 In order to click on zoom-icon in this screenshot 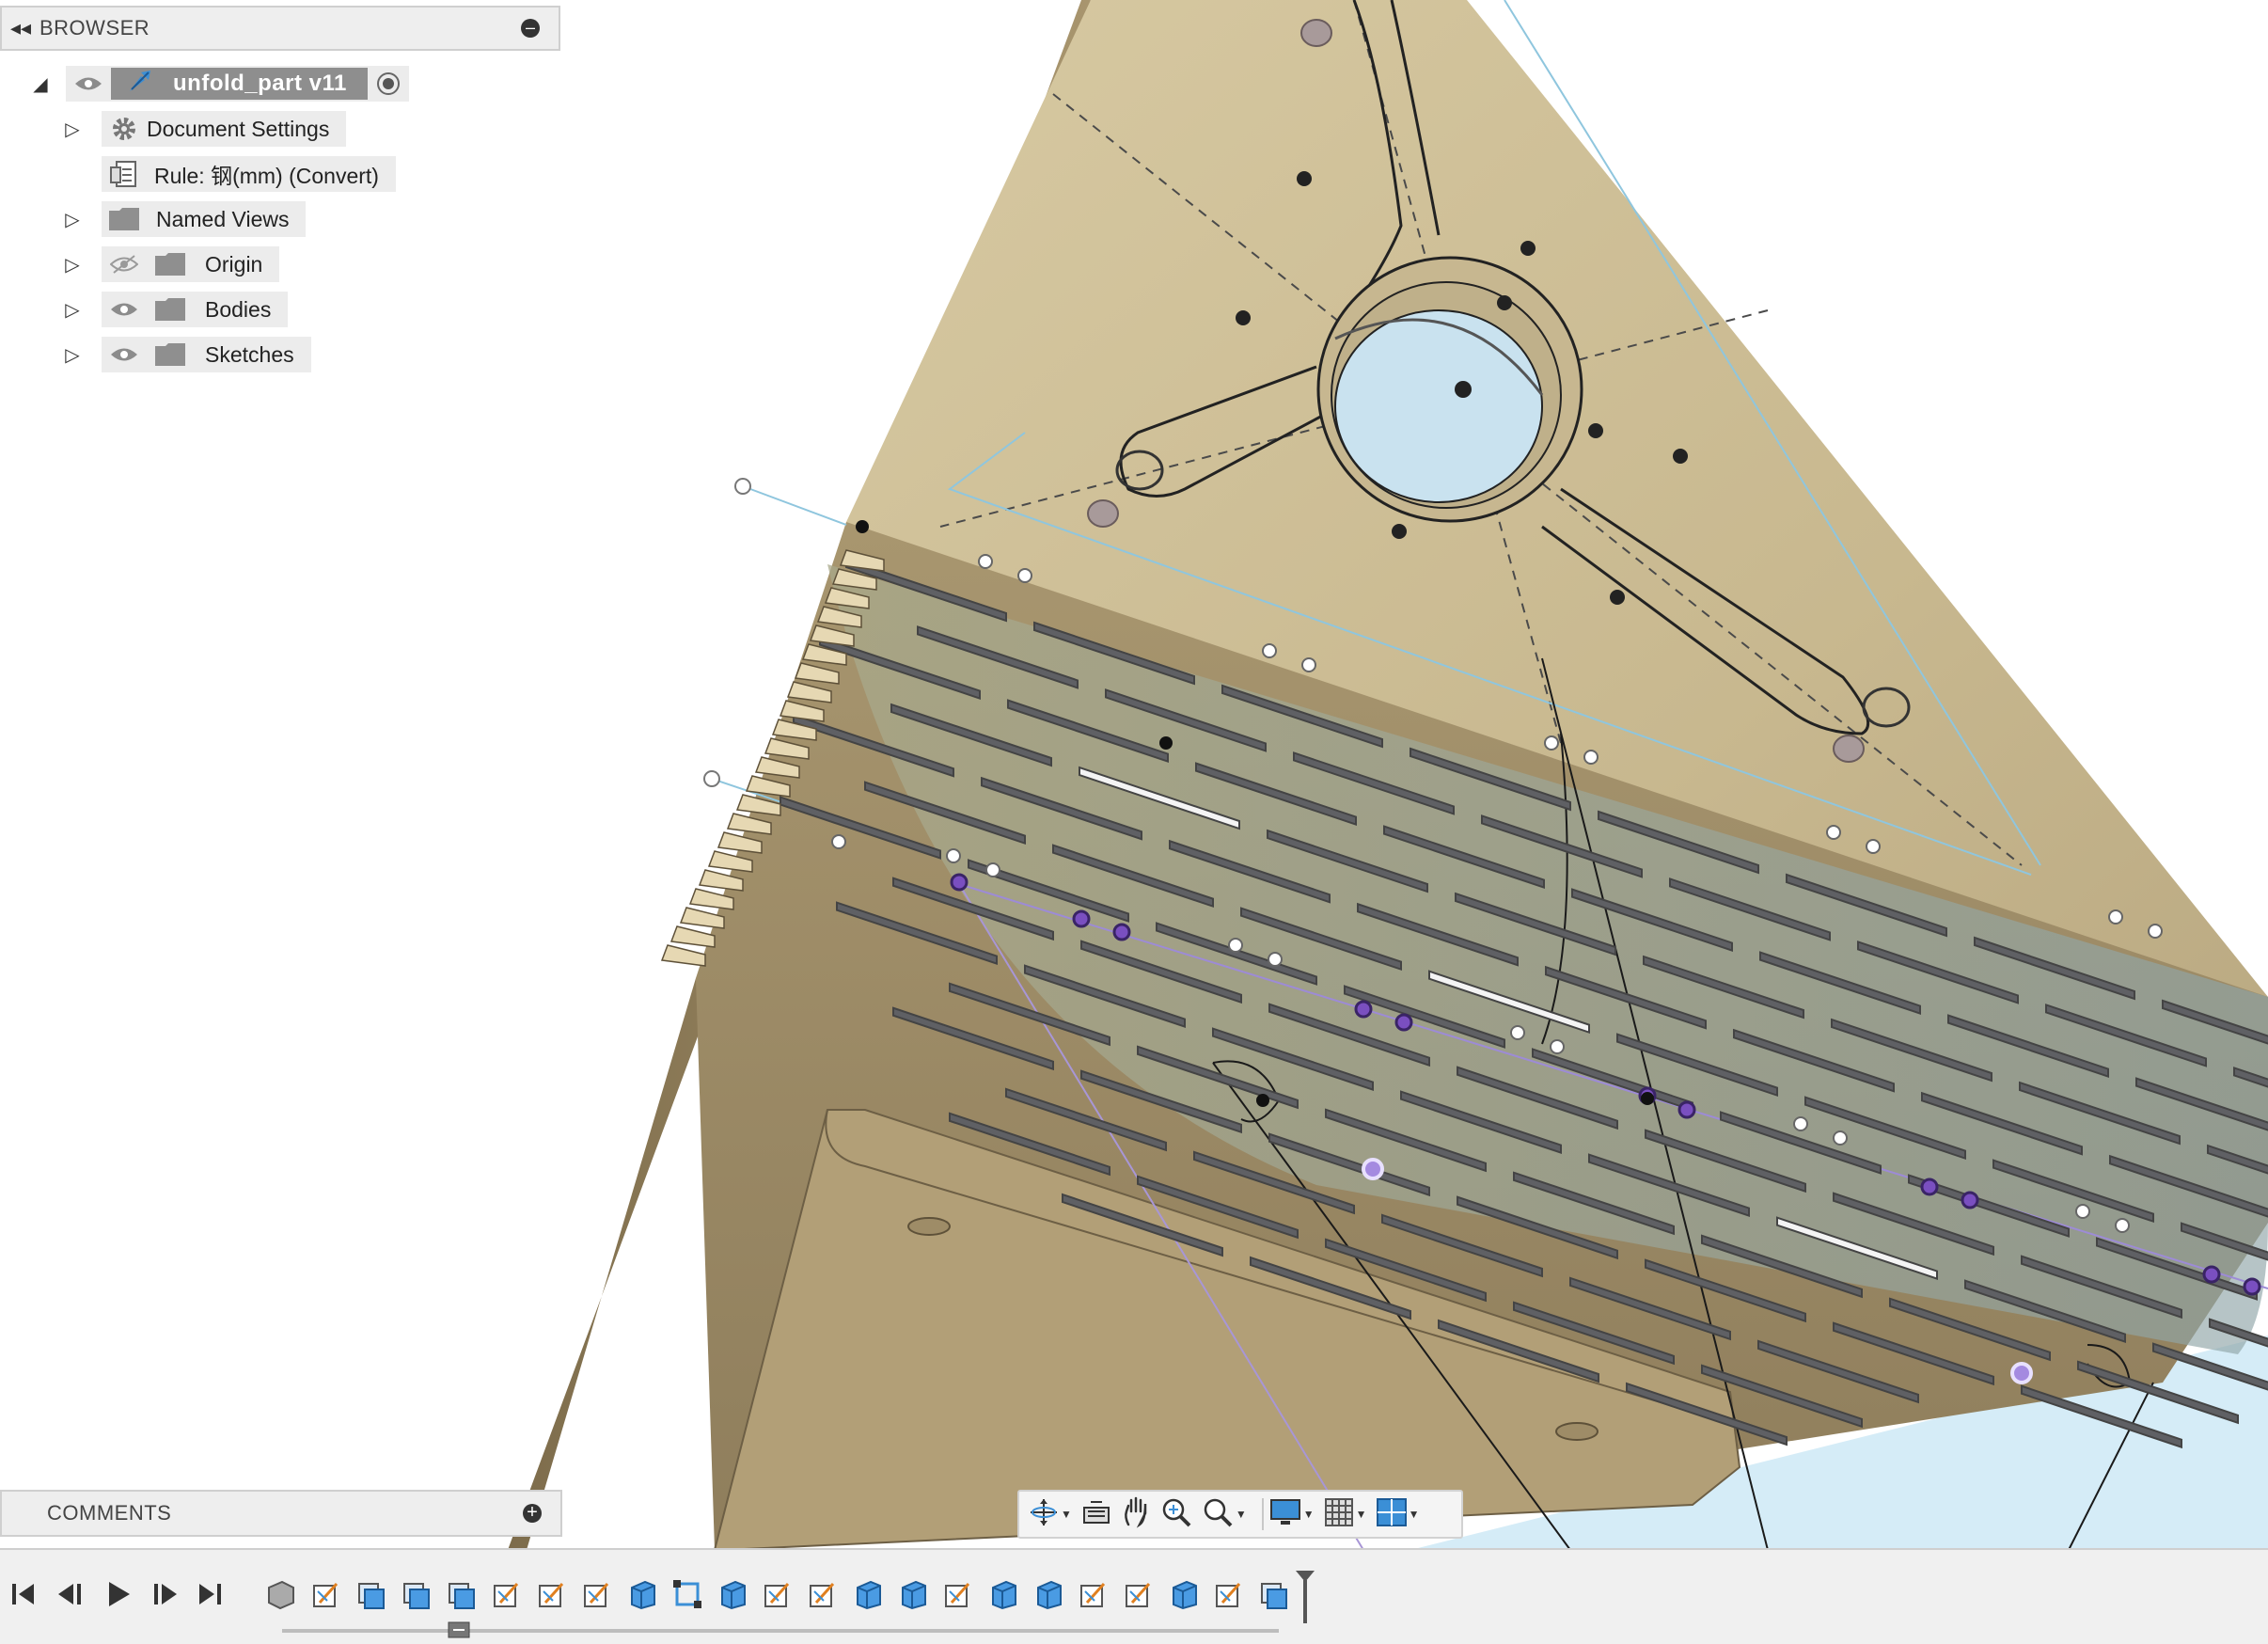, I will do `click(1176, 1514)`.